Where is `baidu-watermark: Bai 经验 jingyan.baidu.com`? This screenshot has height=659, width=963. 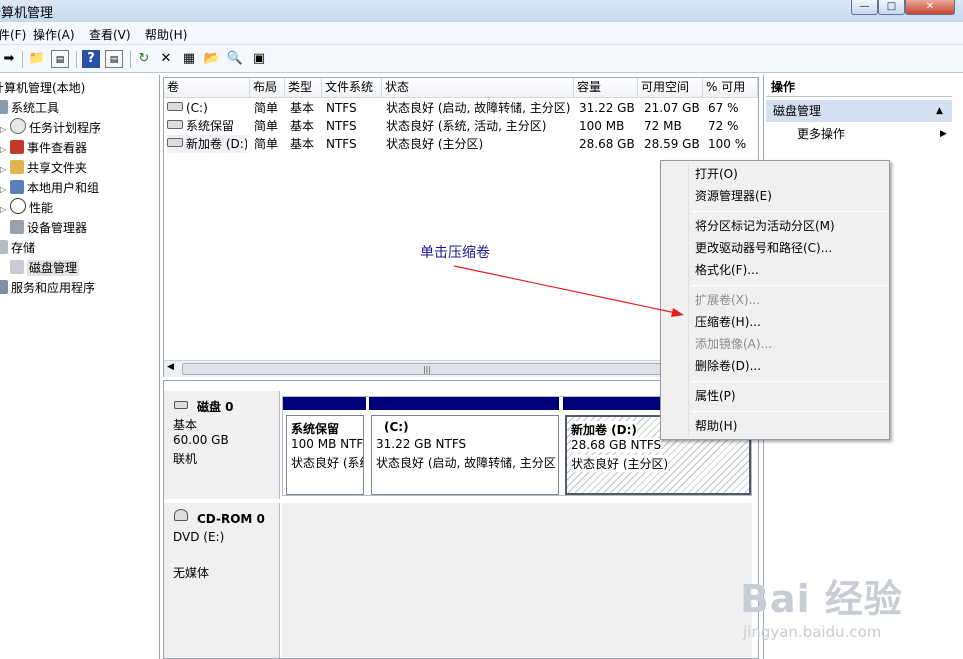 baidu-watermark: Bai 经验 jingyan.baidu.com is located at coordinates (821, 604).